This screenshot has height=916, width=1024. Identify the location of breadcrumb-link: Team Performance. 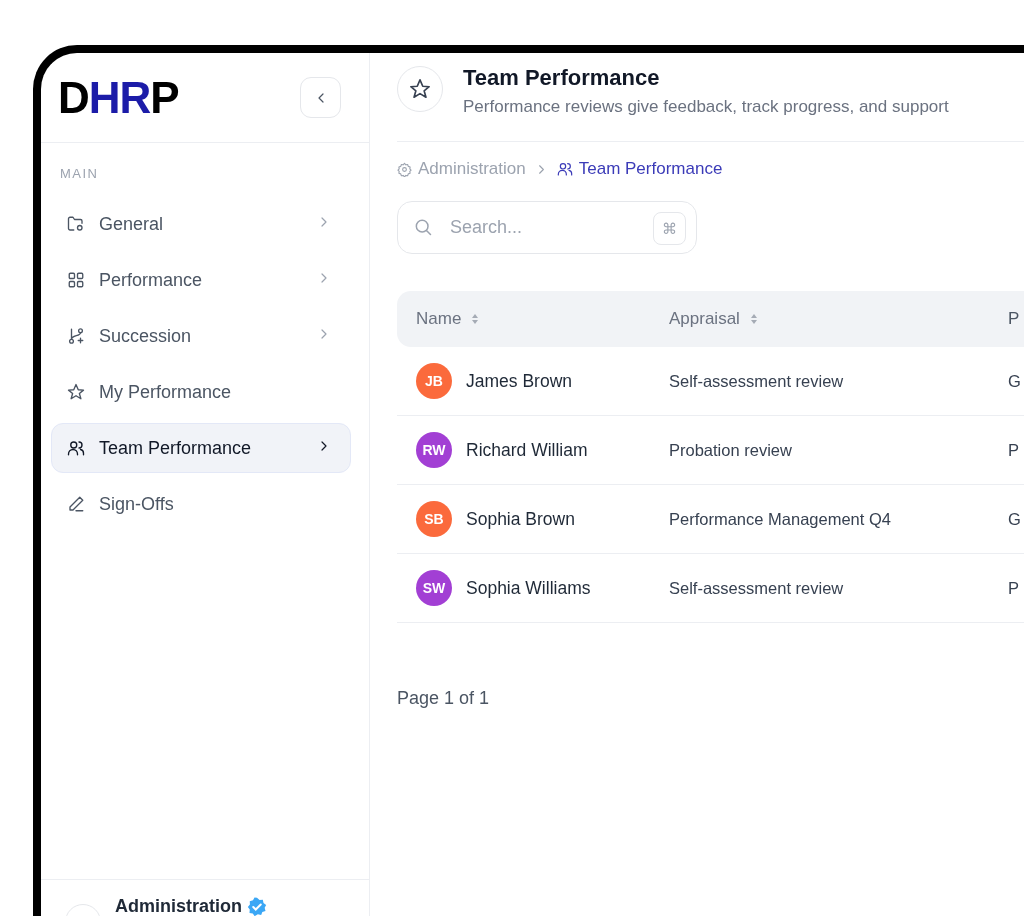
(639, 169).